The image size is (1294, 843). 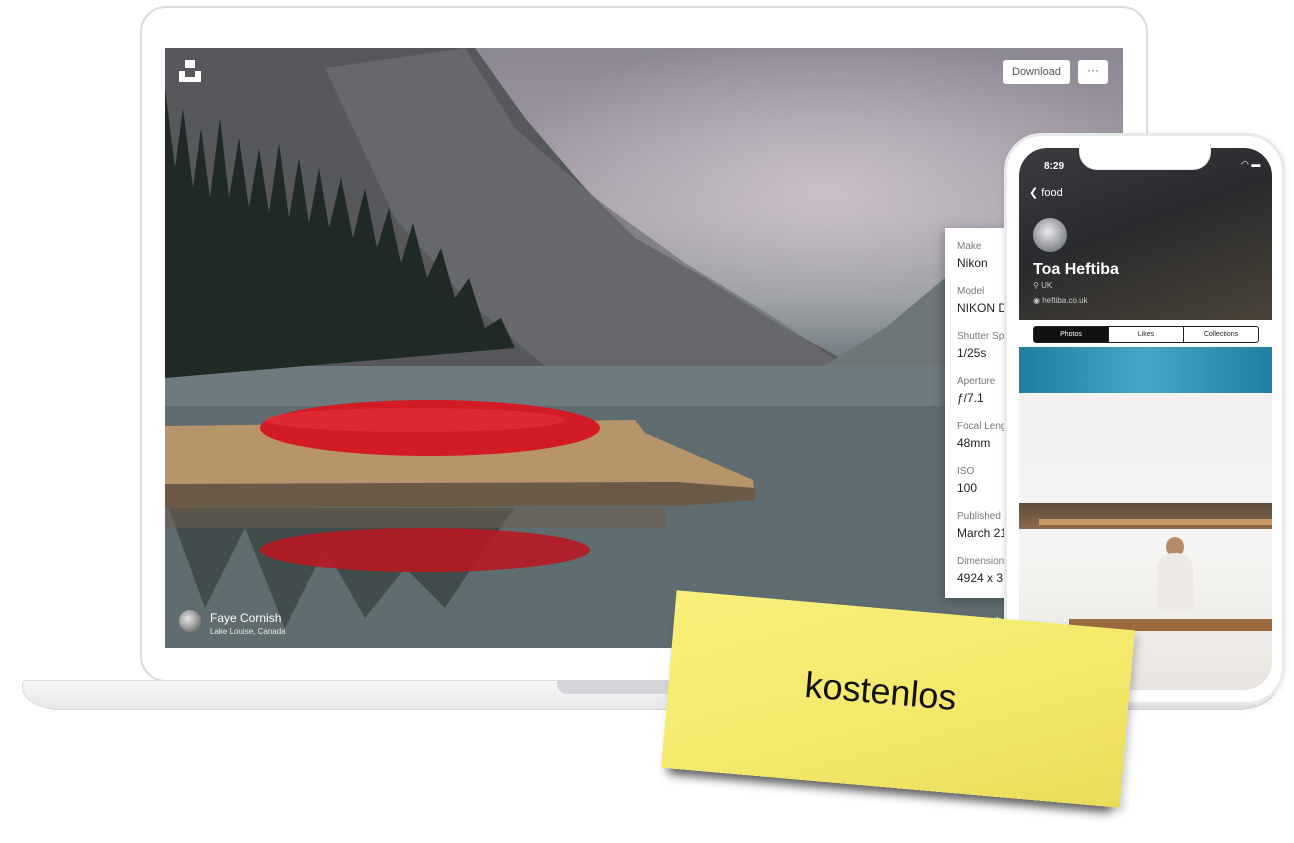 What do you see at coordinates (1050, 235) in the screenshot?
I see `profile-avatar` at bounding box center [1050, 235].